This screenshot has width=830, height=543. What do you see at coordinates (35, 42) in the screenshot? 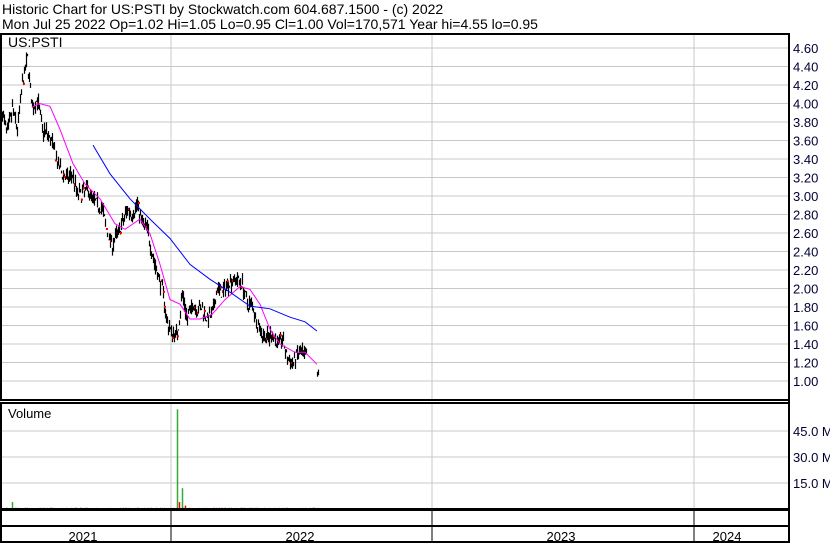
I see `symbol-label: US:PSTI` at bounding box center [35, 42].